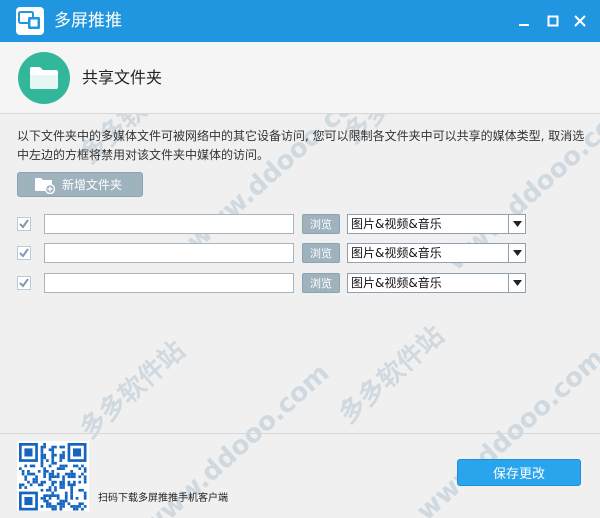 The image size is (600, 518). What do you see at coordinates (524, 21) in the screenshot?
I see `minimize-icon` at bounding box center [524, 21].